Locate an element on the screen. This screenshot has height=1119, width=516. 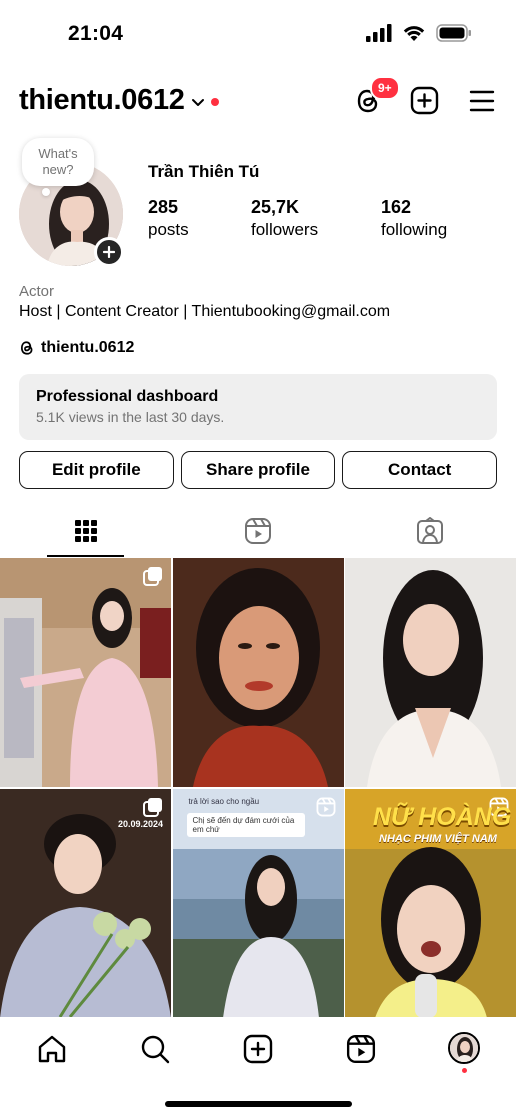
reels-icon is located at coordinates (258, 531).